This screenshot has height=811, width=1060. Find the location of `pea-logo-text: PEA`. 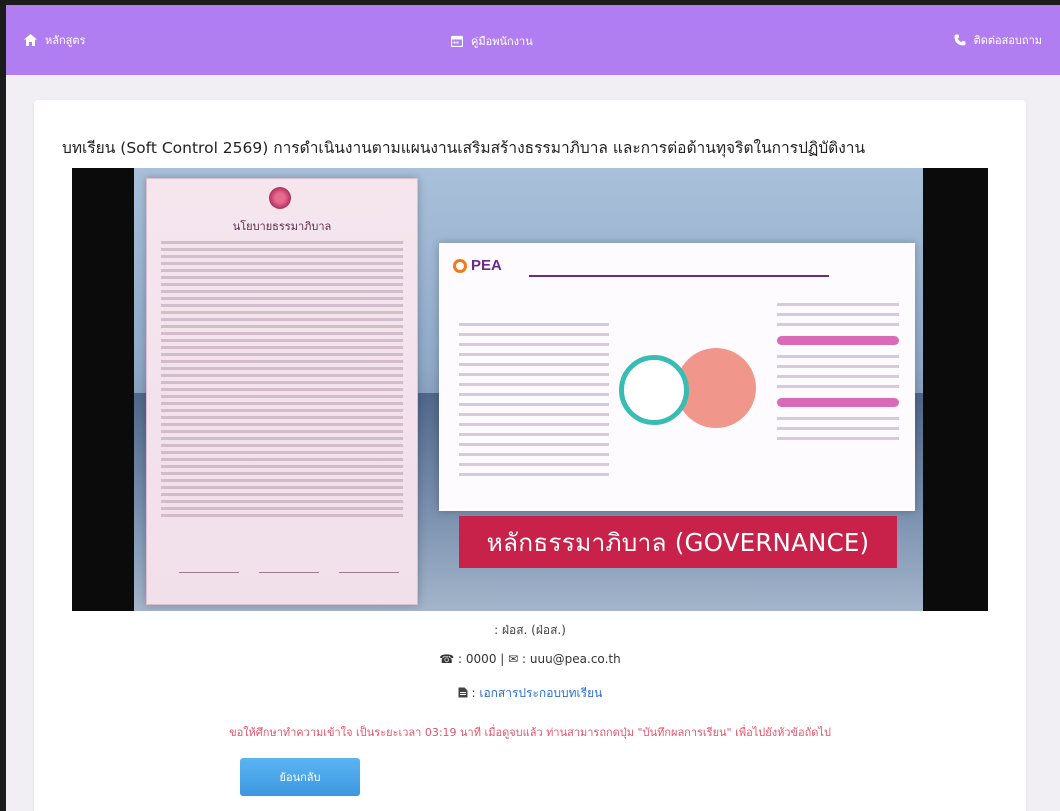

pea-logo-text: PEA is located at coordinates (486, 265).